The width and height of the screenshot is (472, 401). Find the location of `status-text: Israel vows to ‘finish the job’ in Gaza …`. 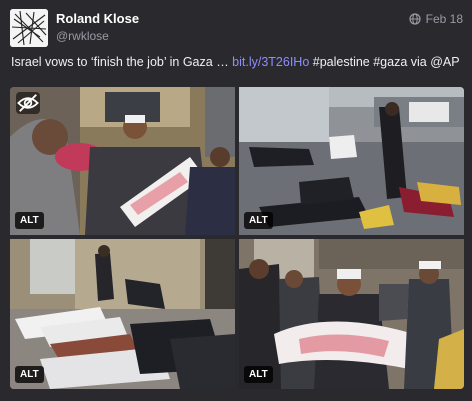

status-text: Israel vows to ‘finish the job’ in Gaza … is located at coordinates (238, 62).